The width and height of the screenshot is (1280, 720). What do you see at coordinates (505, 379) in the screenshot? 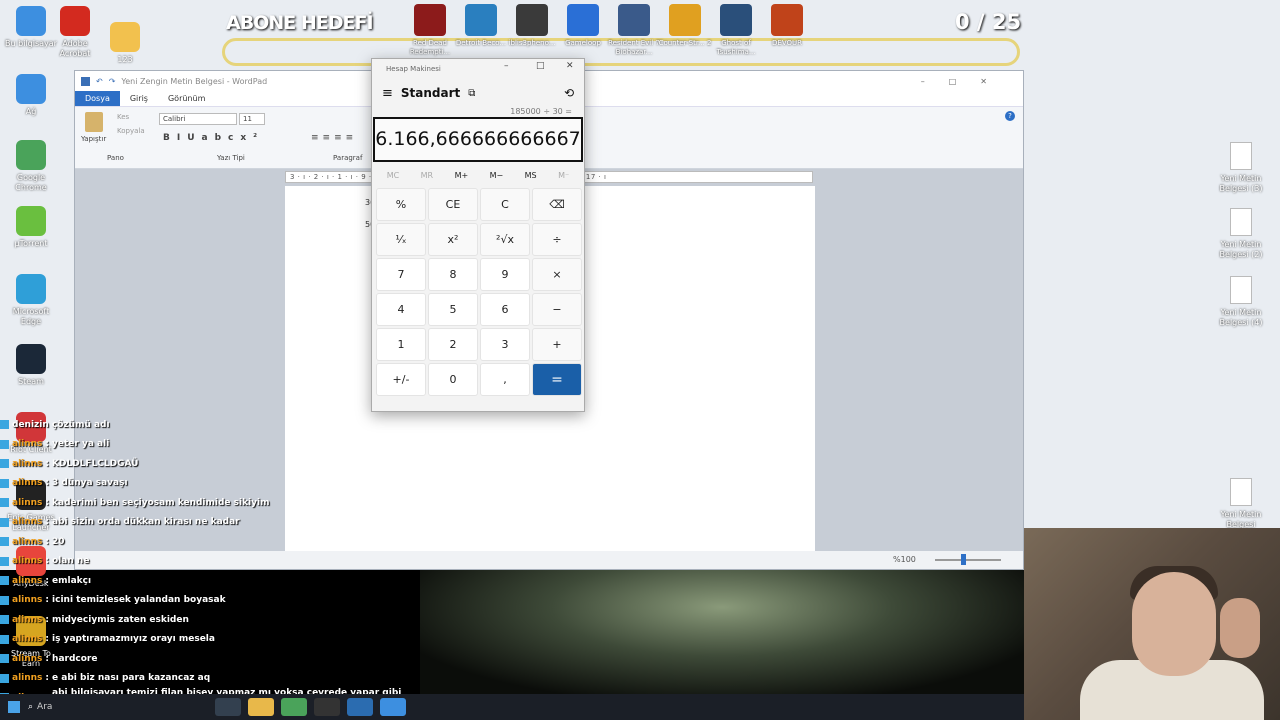
I see `calc-key: ,` at bounding box center [505, 379].